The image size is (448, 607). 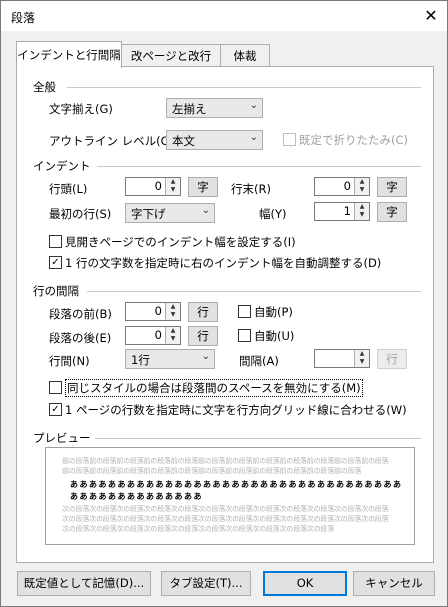 I want to click on space-after-unit-button: 行, so click(x=203, y=336).